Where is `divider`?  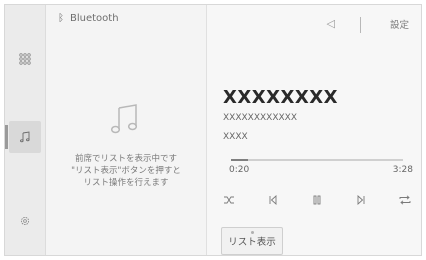
divider is located at coordinates (360, 25).